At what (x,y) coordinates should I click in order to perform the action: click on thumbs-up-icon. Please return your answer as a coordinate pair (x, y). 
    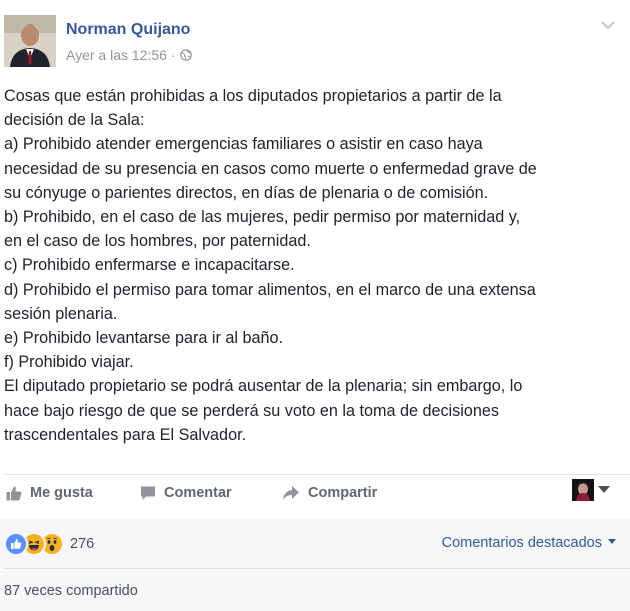
    Looking at the image, I should click on (14, 493).